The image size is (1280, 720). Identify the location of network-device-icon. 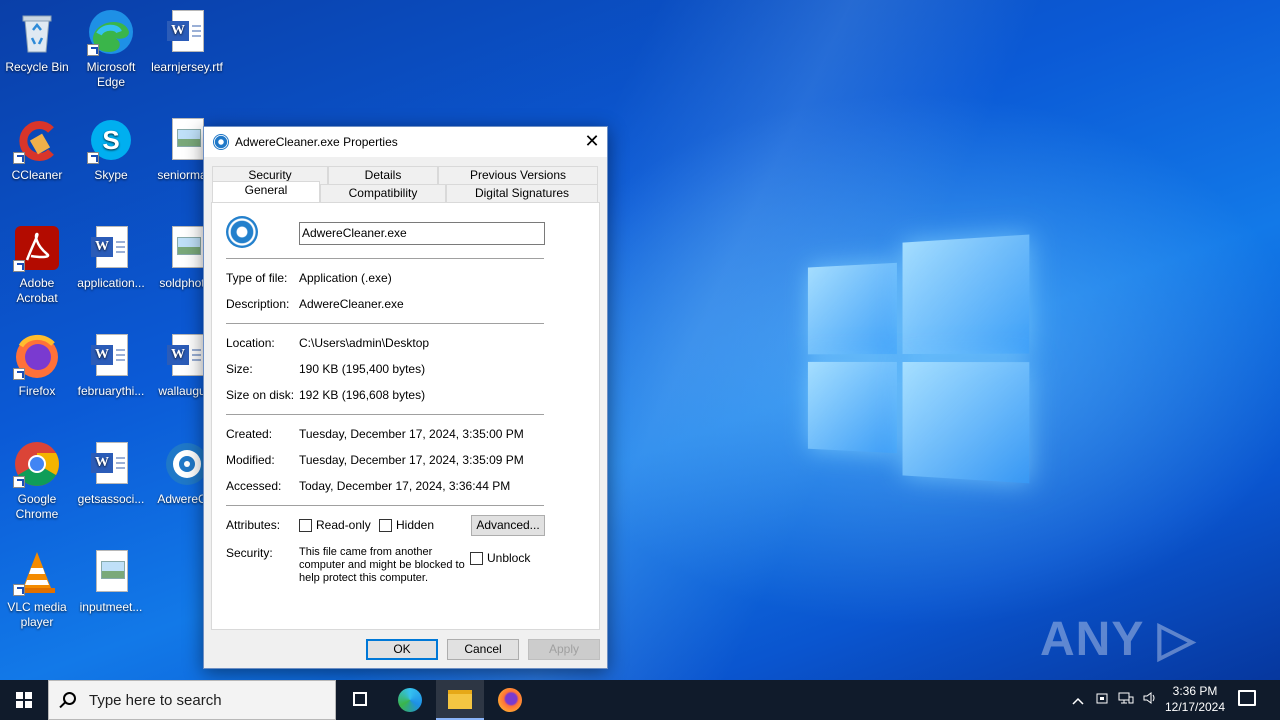
(1102, 700).